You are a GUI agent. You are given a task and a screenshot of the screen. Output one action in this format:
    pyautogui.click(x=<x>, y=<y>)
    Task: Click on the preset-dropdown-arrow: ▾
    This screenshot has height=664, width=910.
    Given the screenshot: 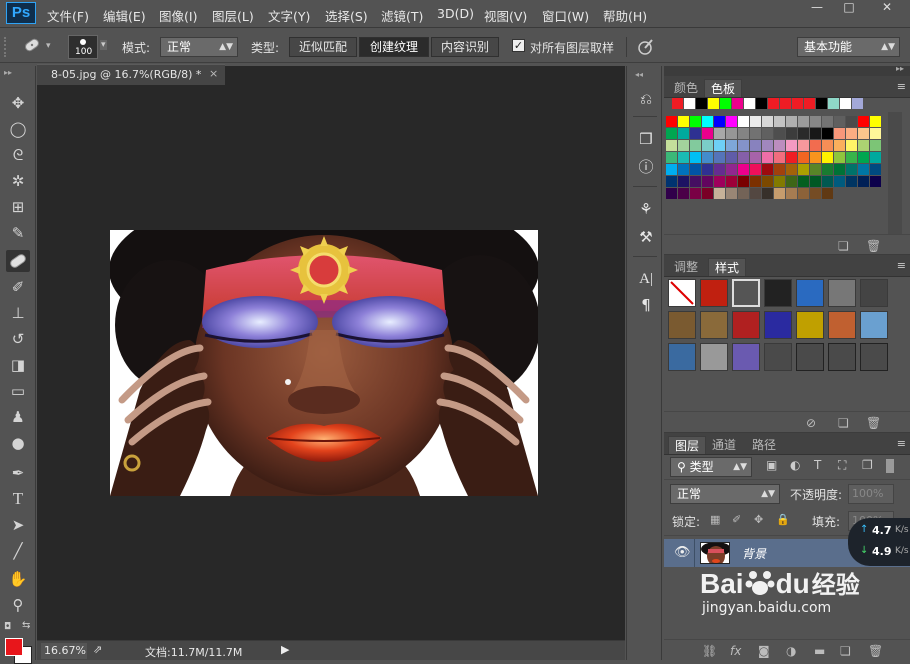 What is the action you would take?
    pyautogui.click(x=48, y=46)
    